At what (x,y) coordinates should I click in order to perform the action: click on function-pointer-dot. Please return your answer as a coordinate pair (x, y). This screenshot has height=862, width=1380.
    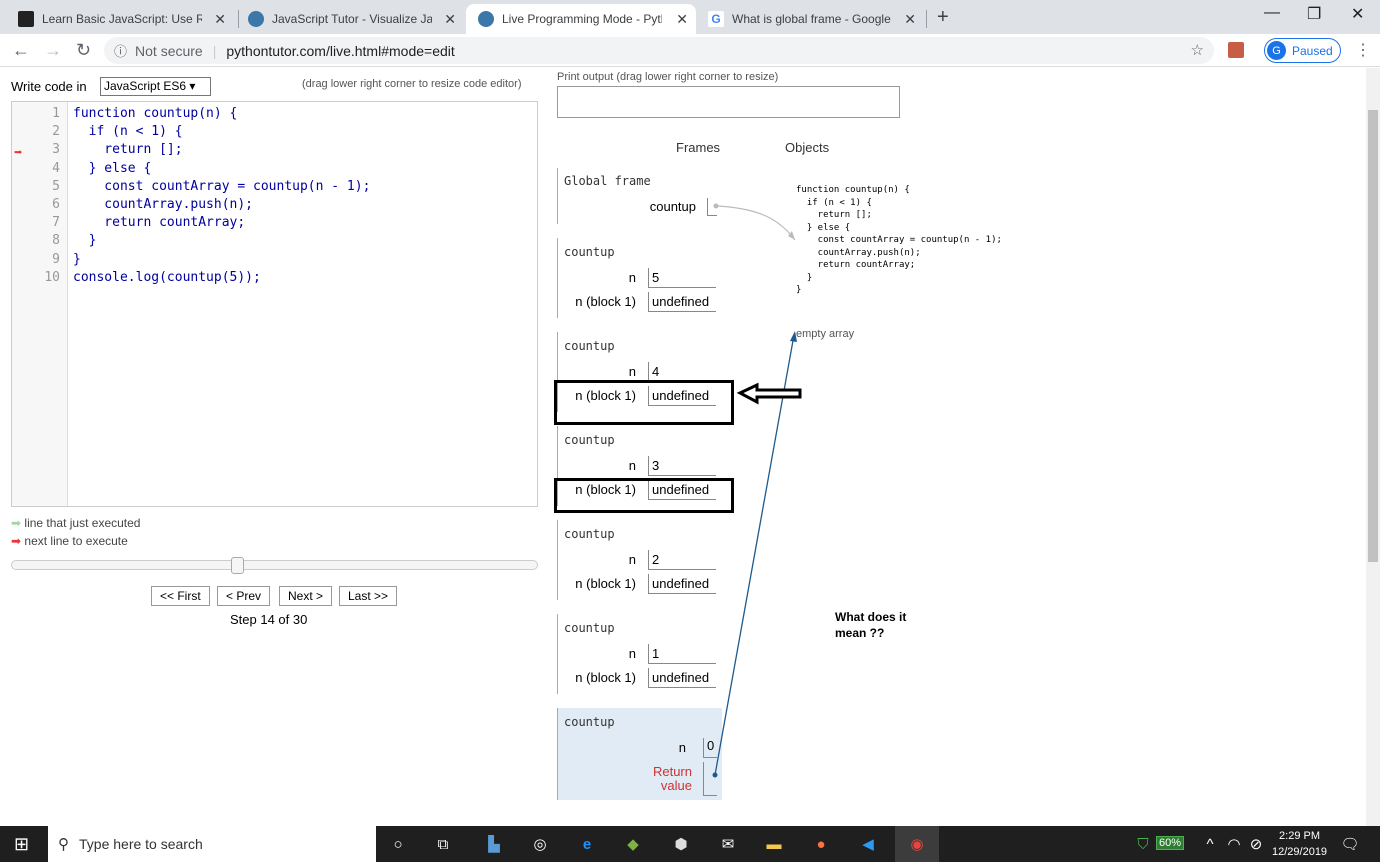
    Looking at the image, I should click on (716, 206).